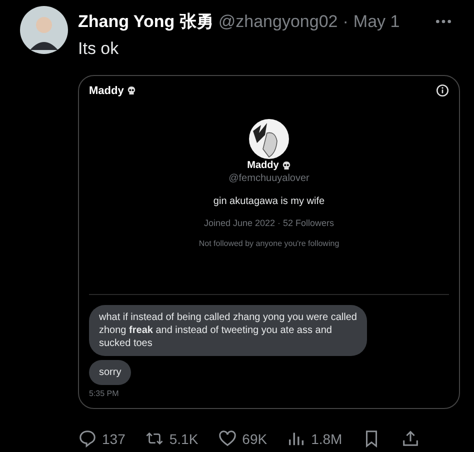 The width and height of the screenshot is (474, 452). I want to click on mutuals-note: Not followed by anyone you're following, so click(269, 243).